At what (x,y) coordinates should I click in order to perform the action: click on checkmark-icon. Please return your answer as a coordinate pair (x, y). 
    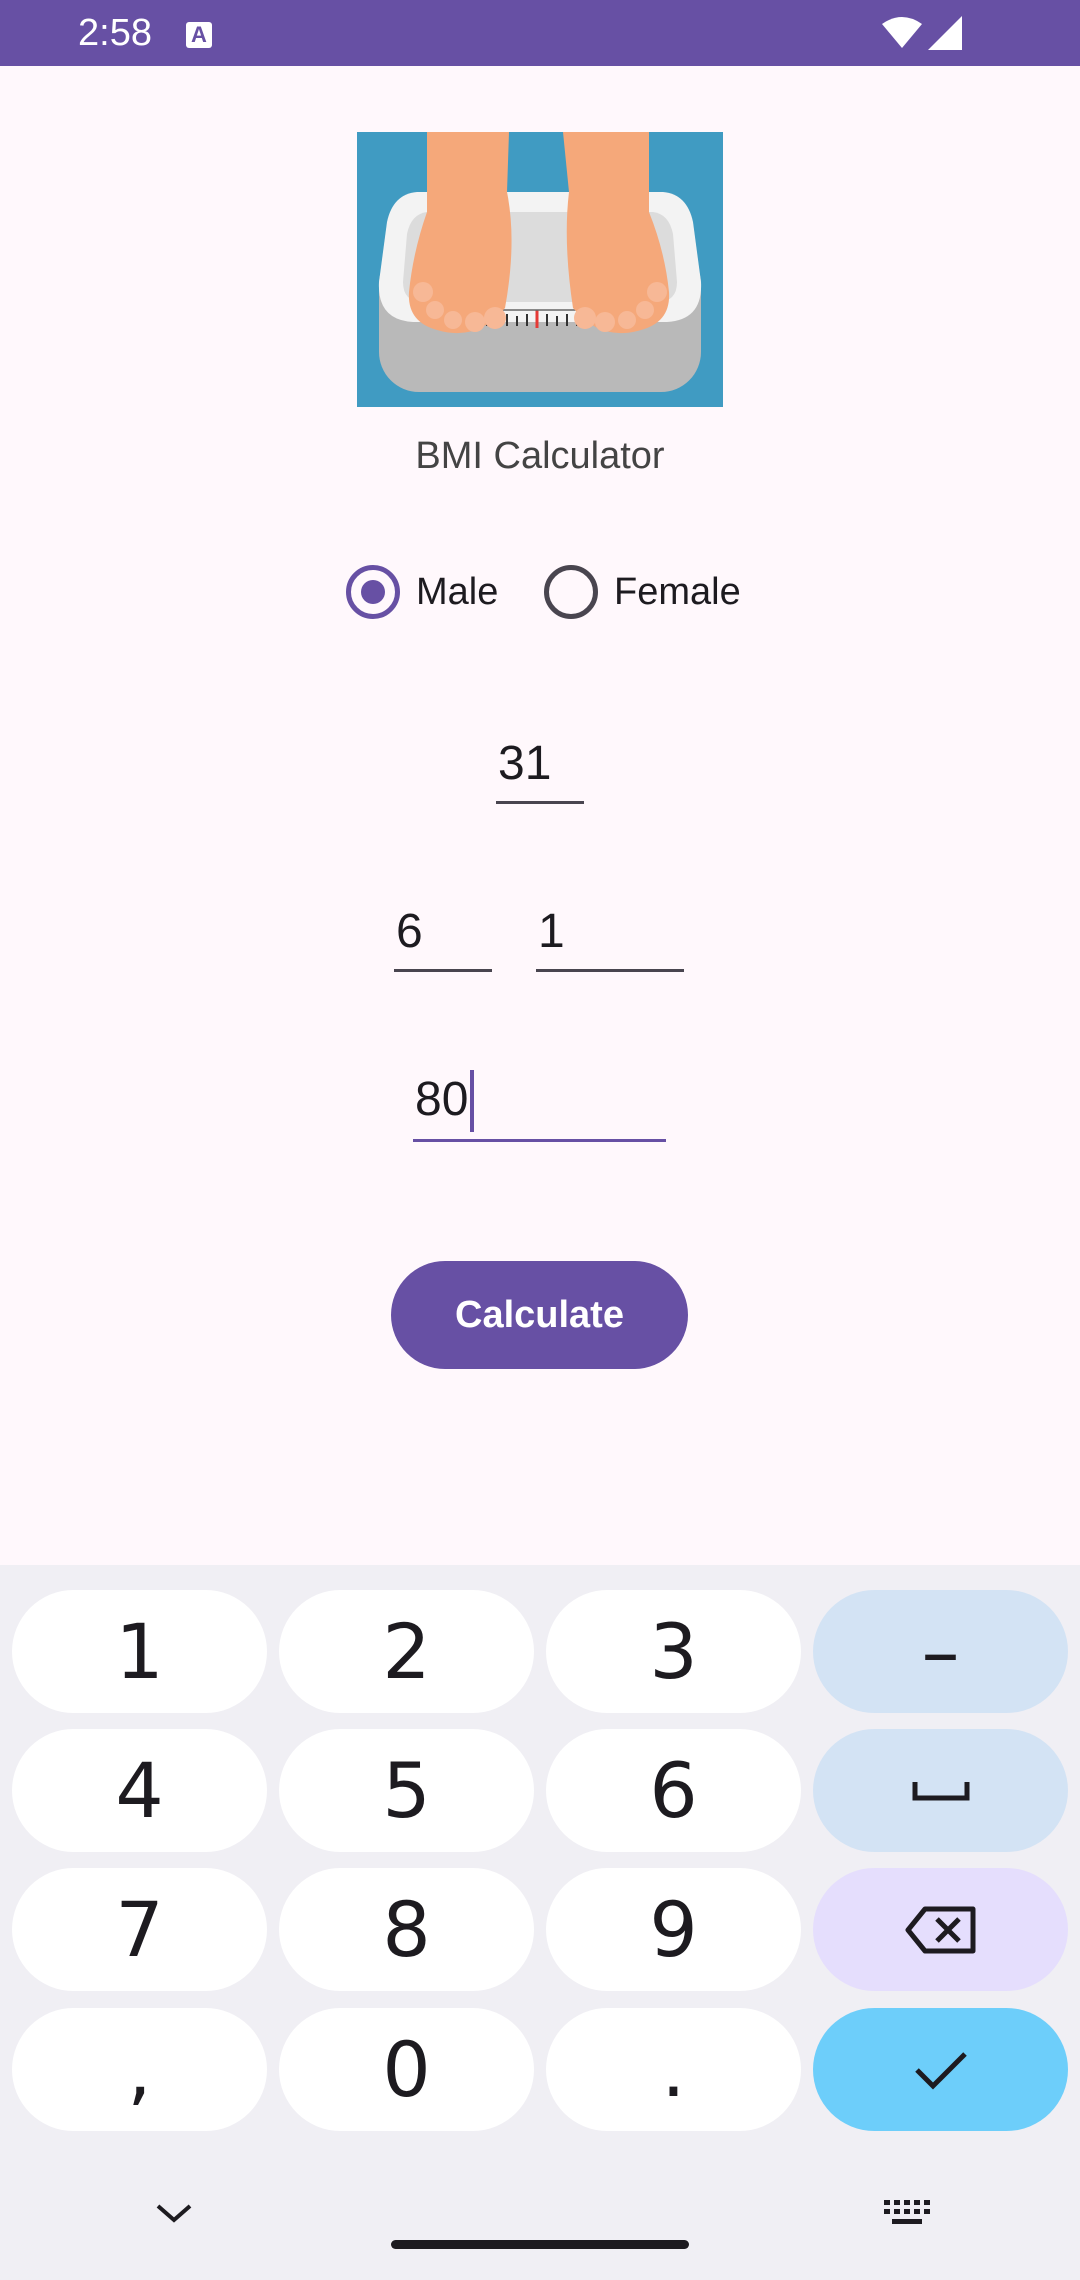
    Looking at the image, I should click on (940, 2070).